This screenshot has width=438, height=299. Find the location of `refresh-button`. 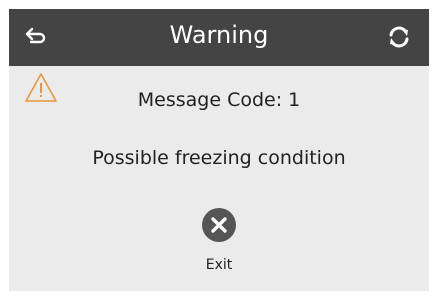

refresh-button is located at coordinates (399, 37).